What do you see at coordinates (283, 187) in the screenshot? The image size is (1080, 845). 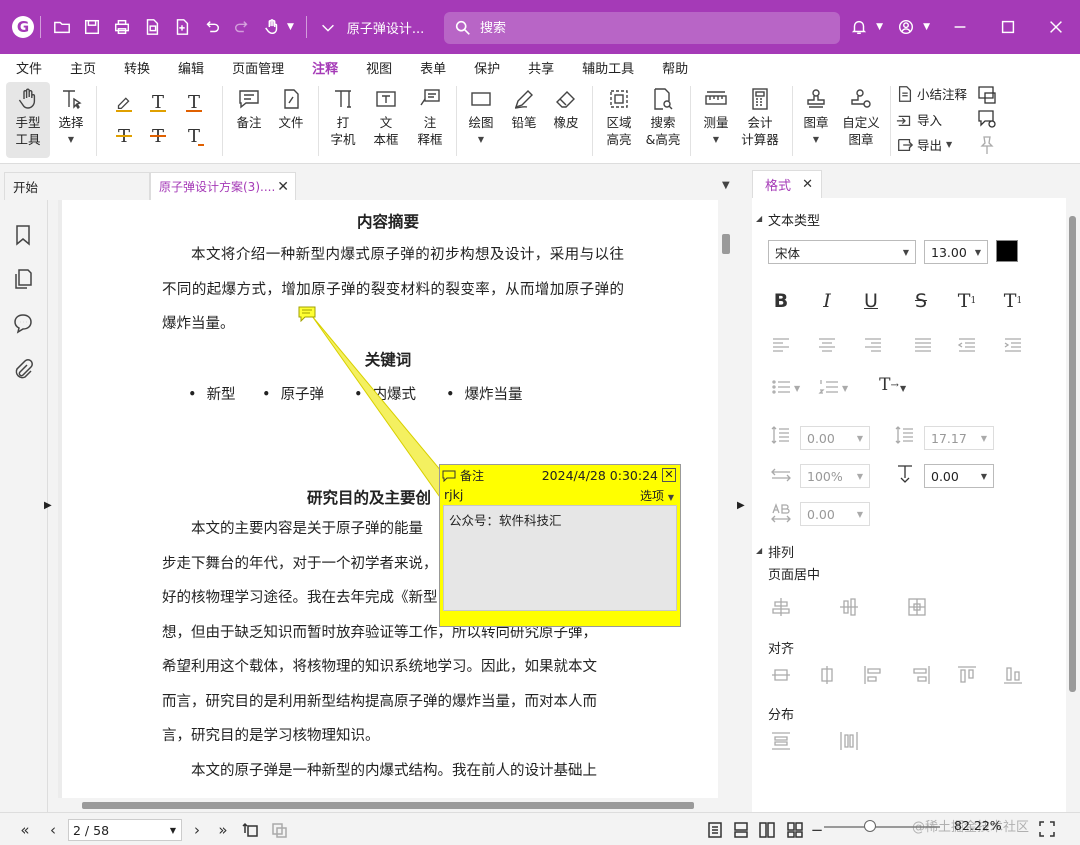 I see `close-tab-icon: ✕` at bounding box center [283, 187].